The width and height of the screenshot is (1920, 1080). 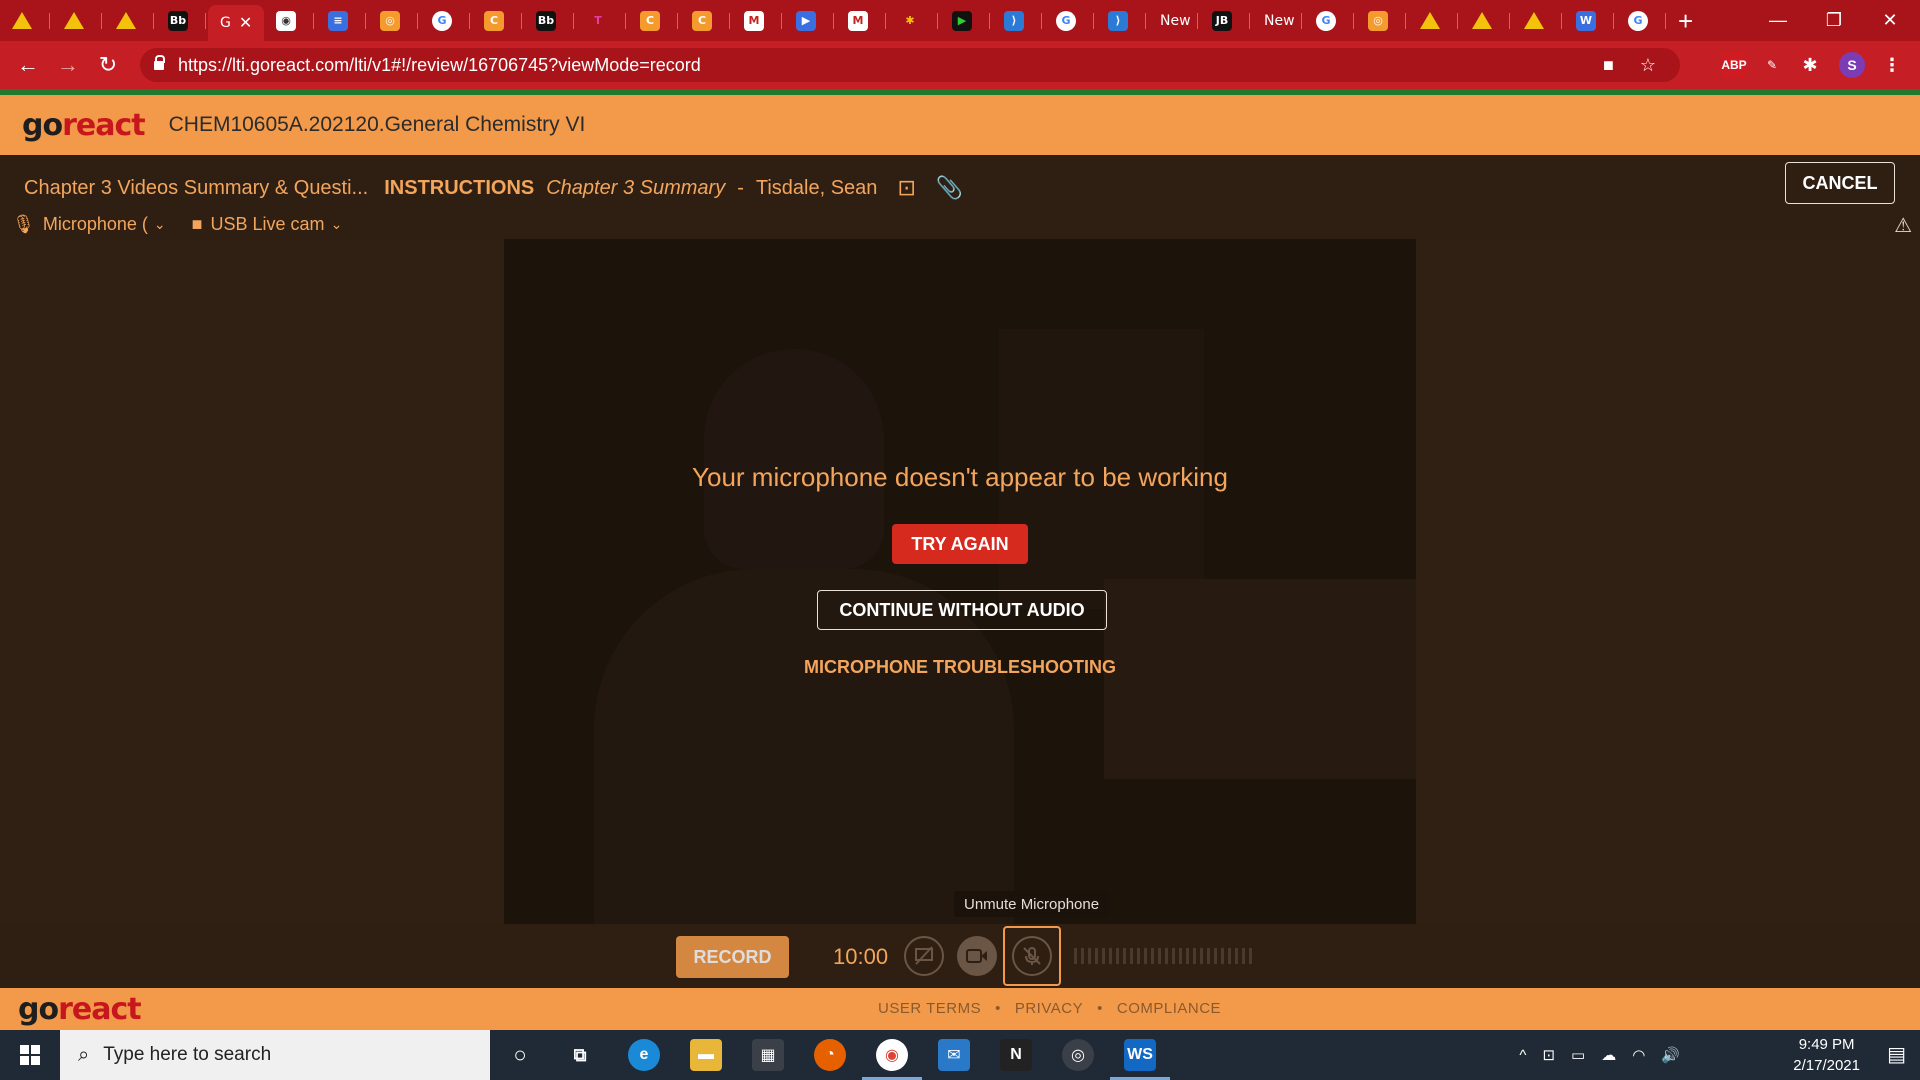 I want to click on wifi-icon: ◠, so click(x=1638, y=1055).